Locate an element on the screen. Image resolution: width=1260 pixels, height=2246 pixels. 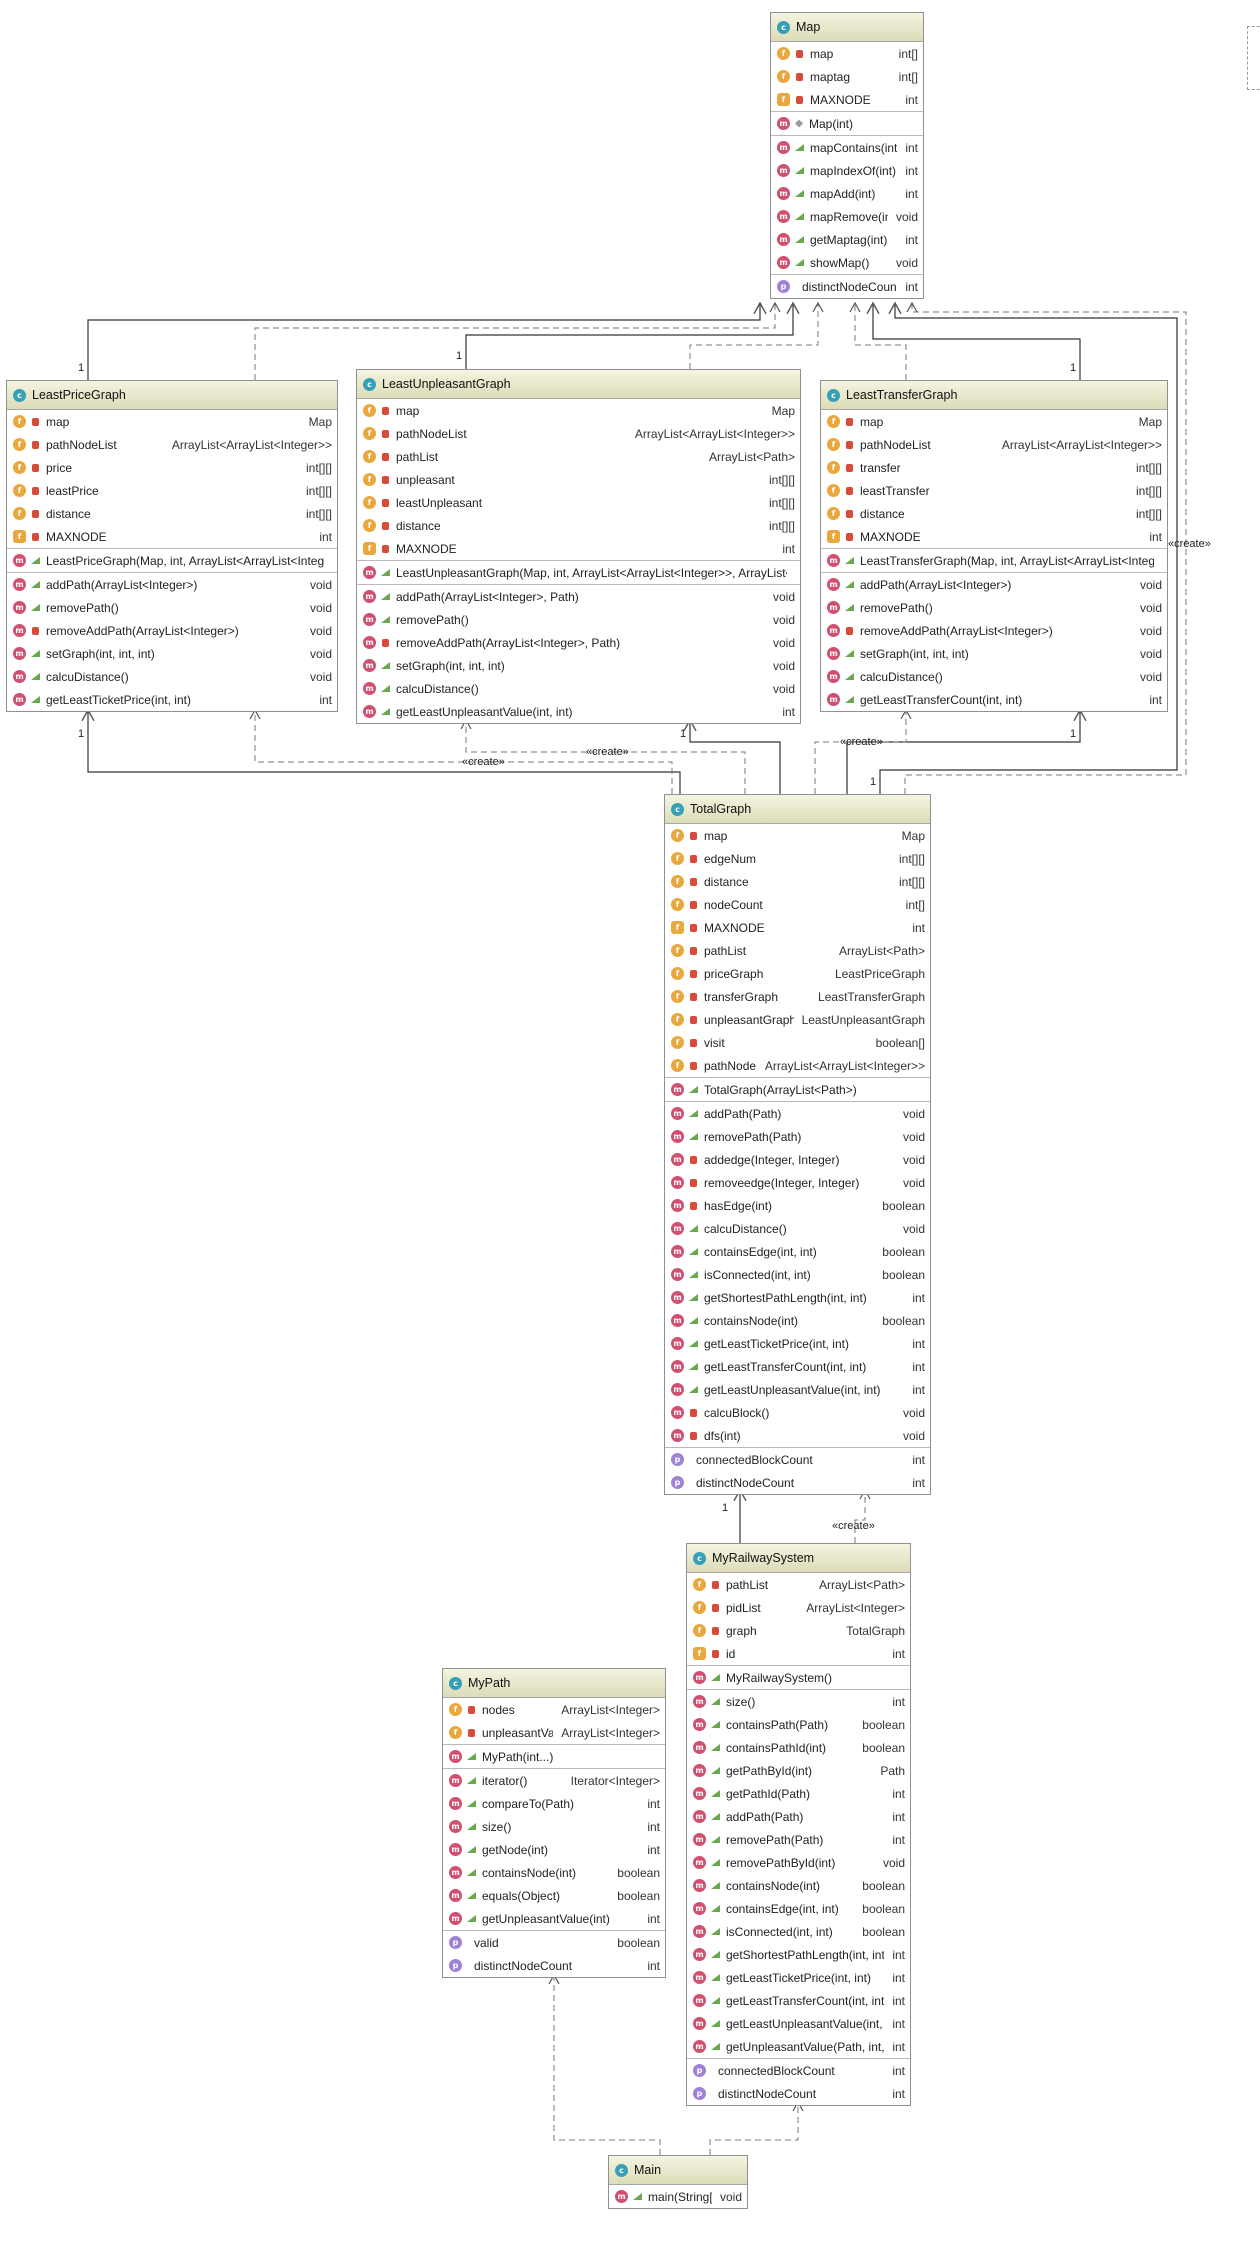
class-box-main: c Mainm main(String[]) void is located at coordinates (678, 2182).